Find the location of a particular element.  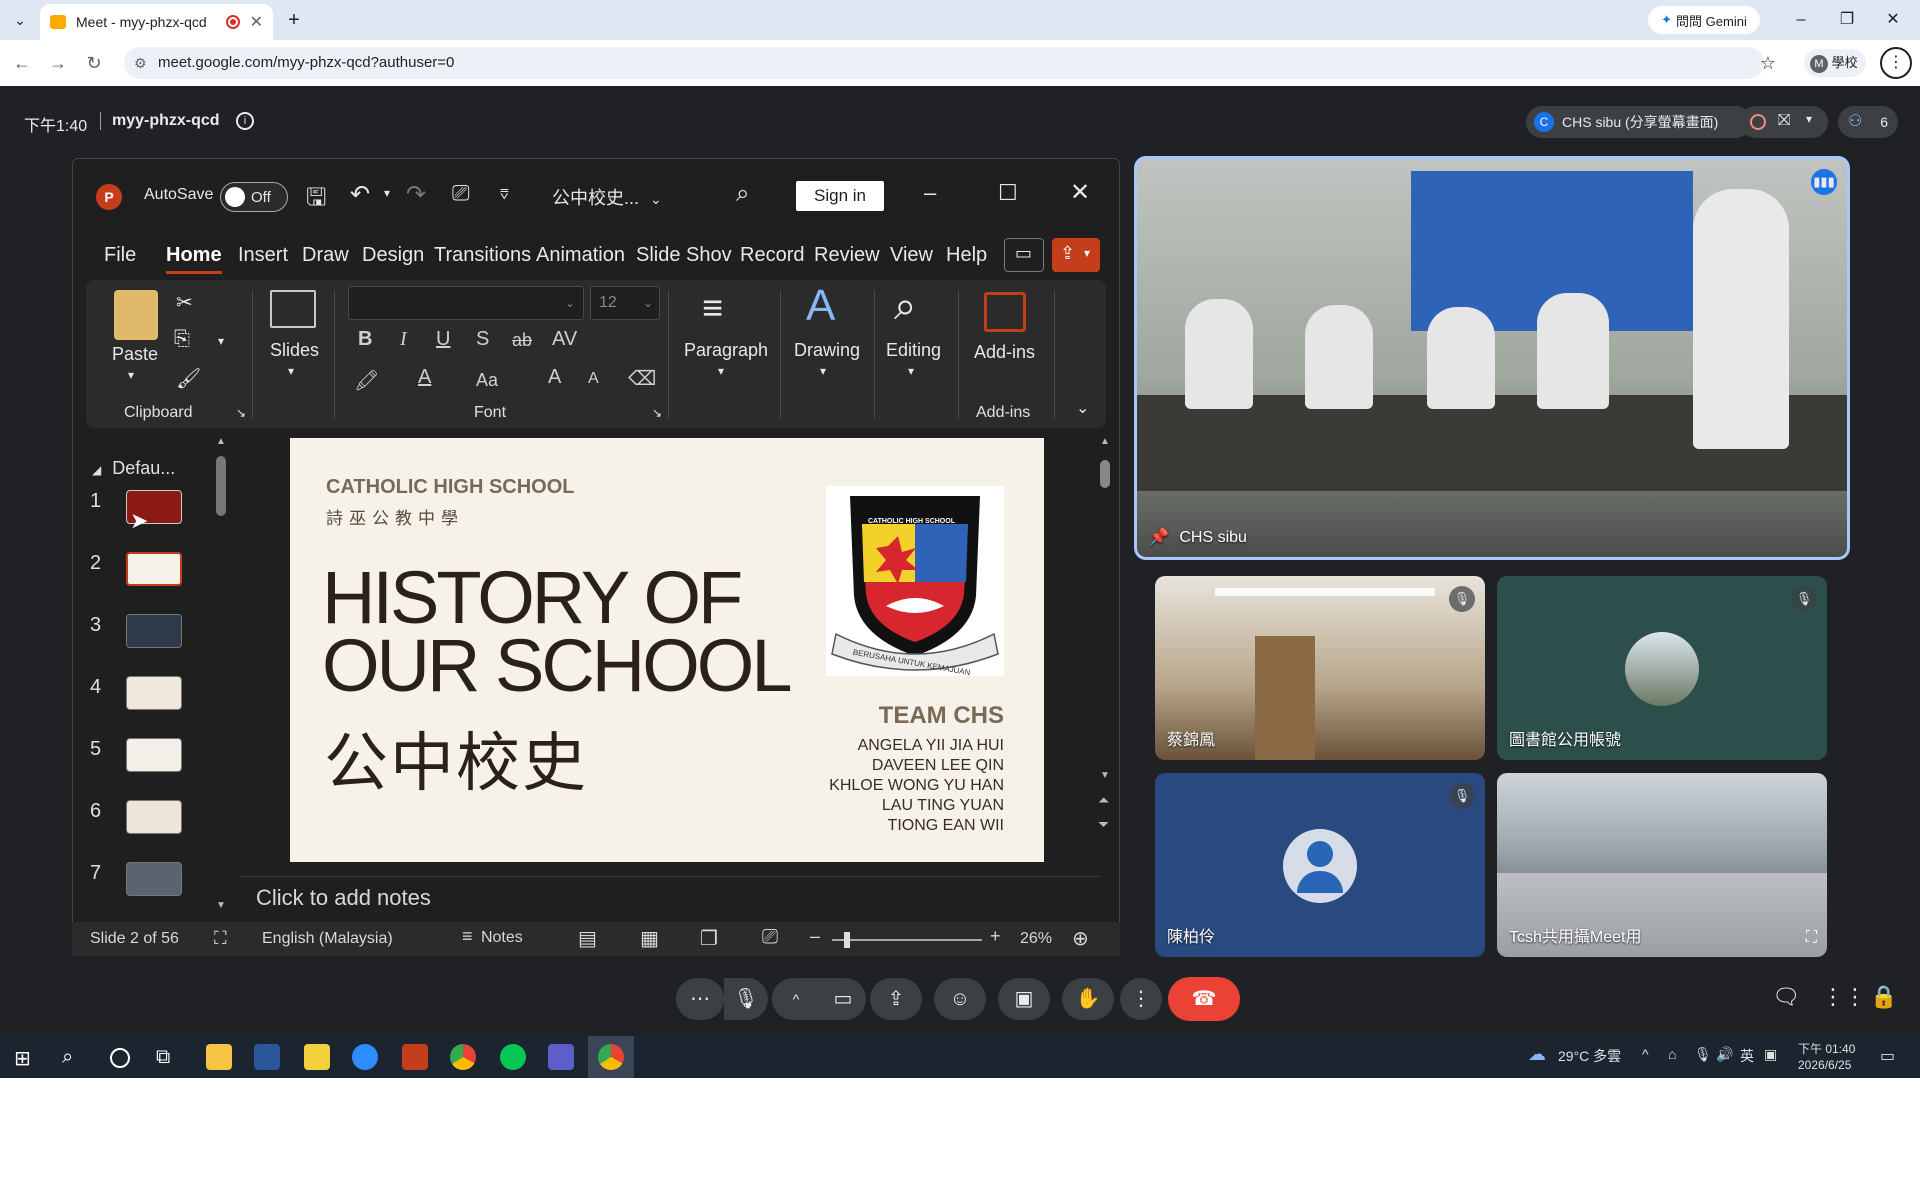

back-icon: ← is located at coordinates (22, 63).